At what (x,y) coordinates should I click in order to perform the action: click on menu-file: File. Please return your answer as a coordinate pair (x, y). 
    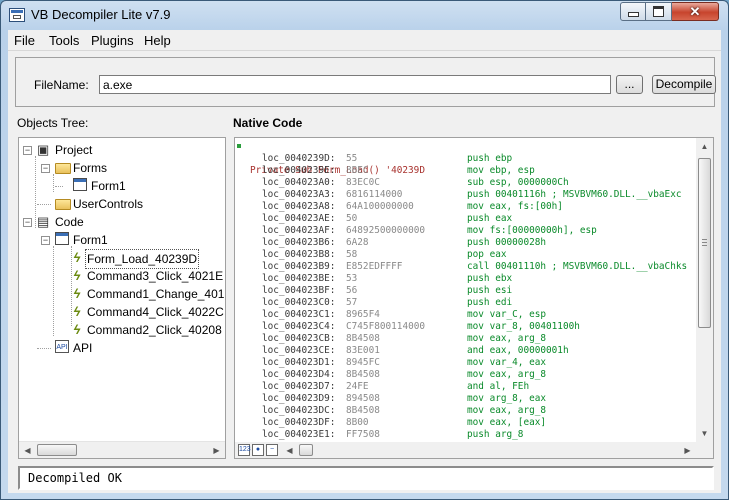
    Looking at the image, I should click on (24, 40).